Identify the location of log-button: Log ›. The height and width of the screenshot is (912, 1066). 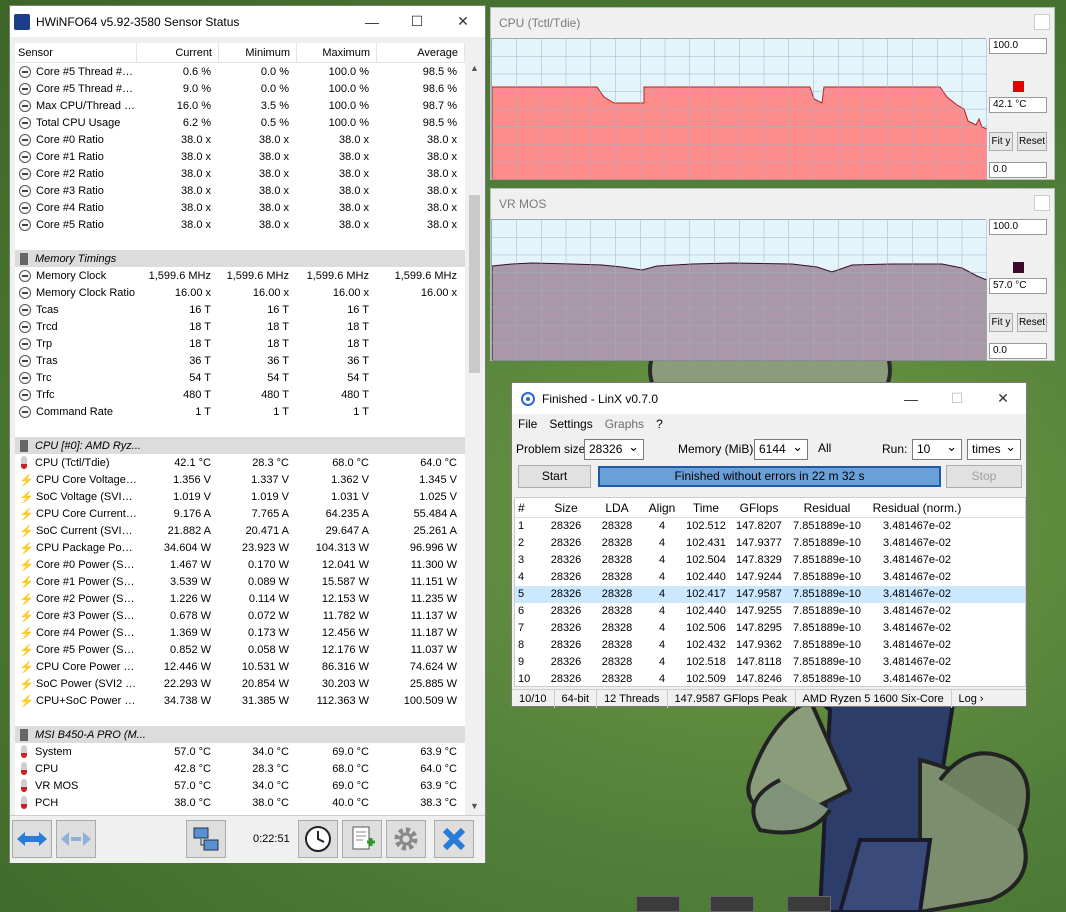
(971, 699).